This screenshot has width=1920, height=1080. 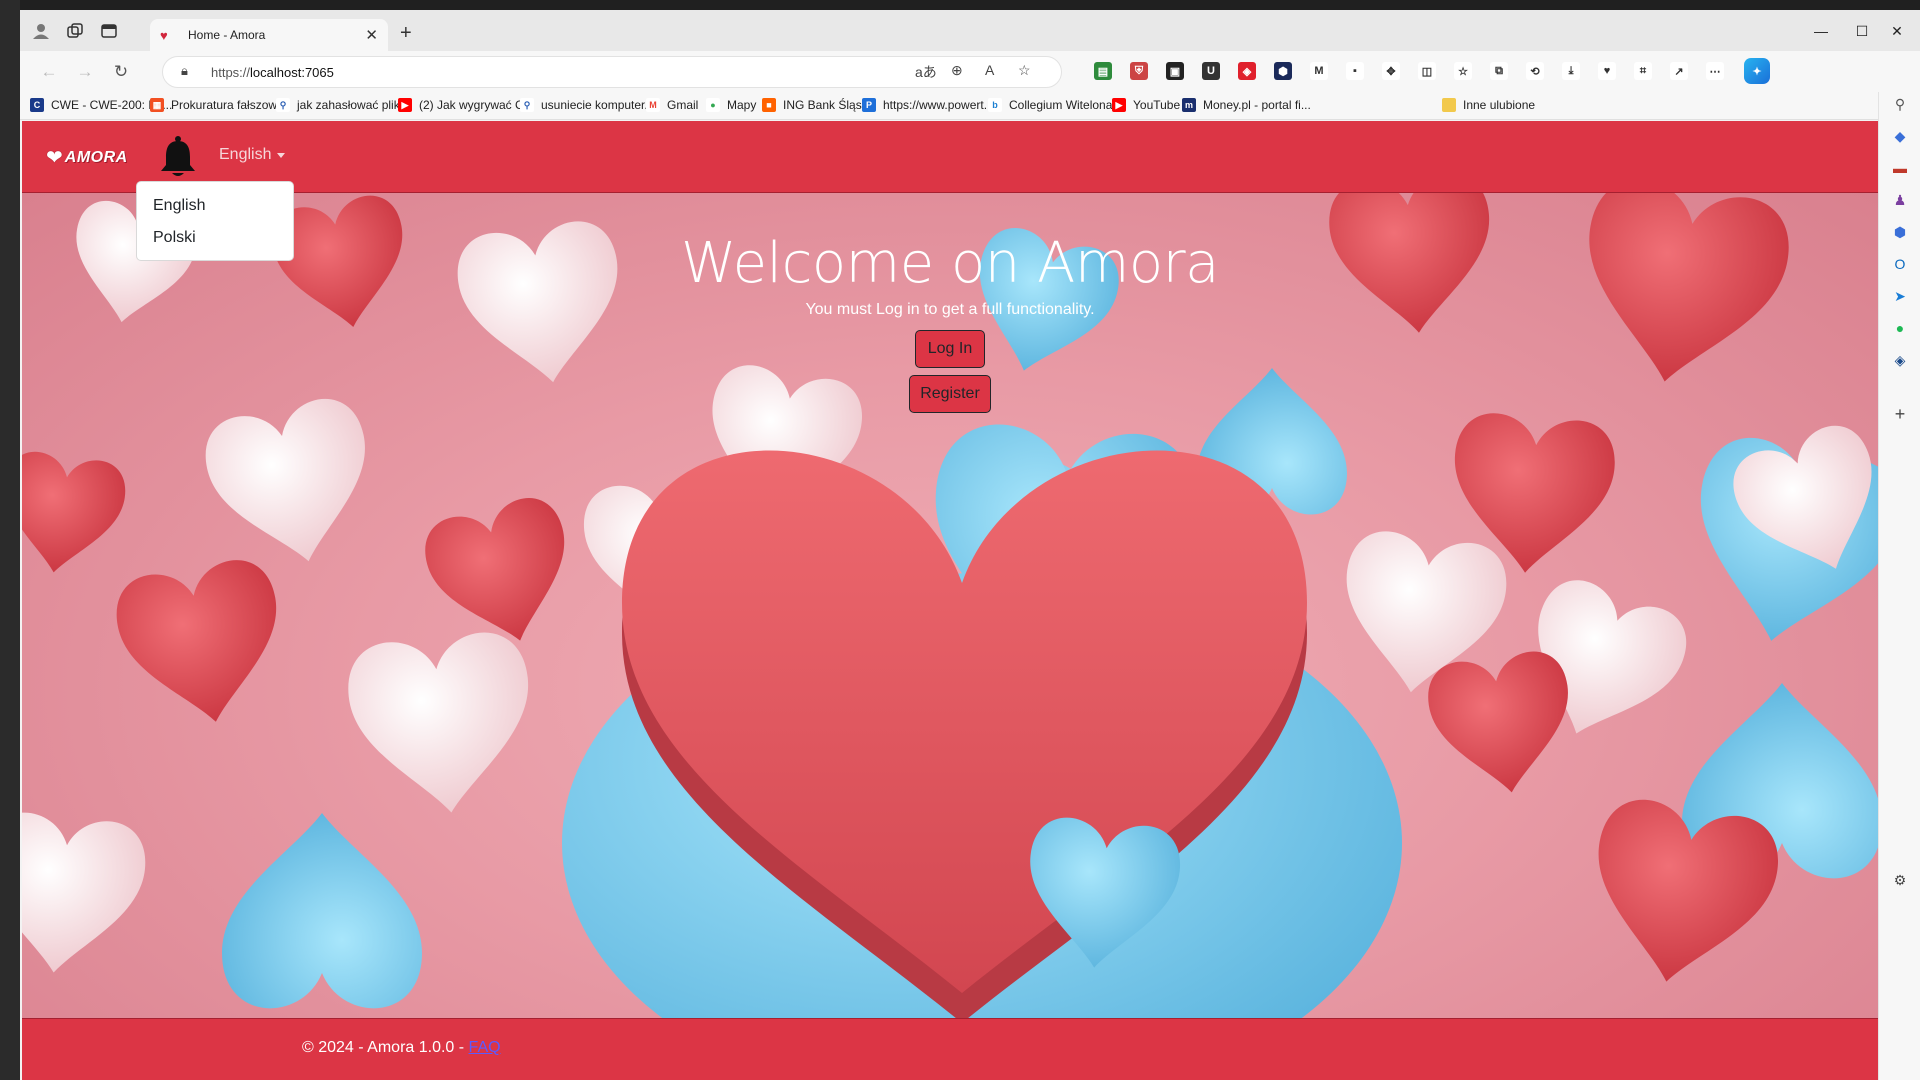 What do you see at coordinates (121, 72) in the screenshot?
I see `refresh-icon: ↻` at bounding box center [121, 72].